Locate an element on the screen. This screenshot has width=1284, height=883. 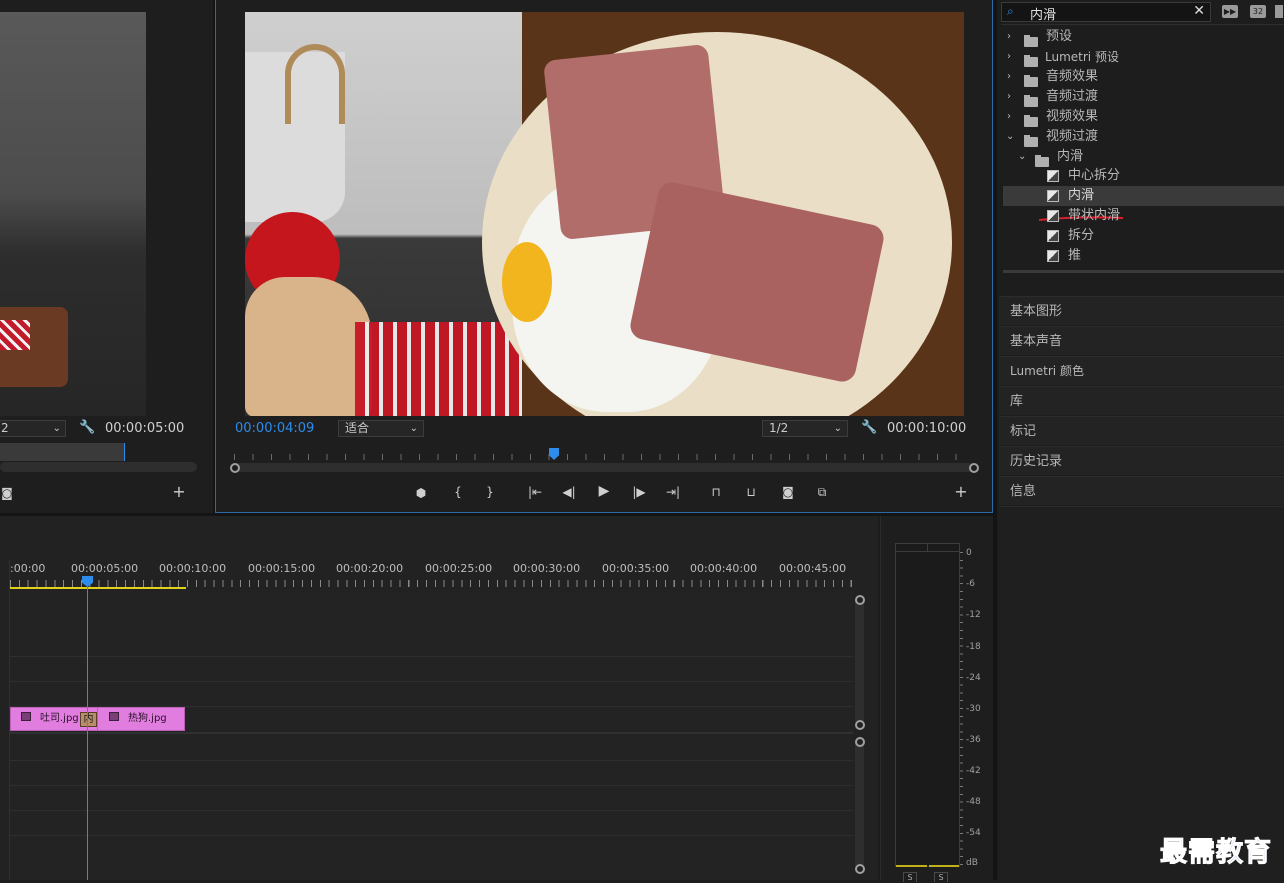
tree-row-center-split: 中心拆分 is located at coordinates (1143, 176).